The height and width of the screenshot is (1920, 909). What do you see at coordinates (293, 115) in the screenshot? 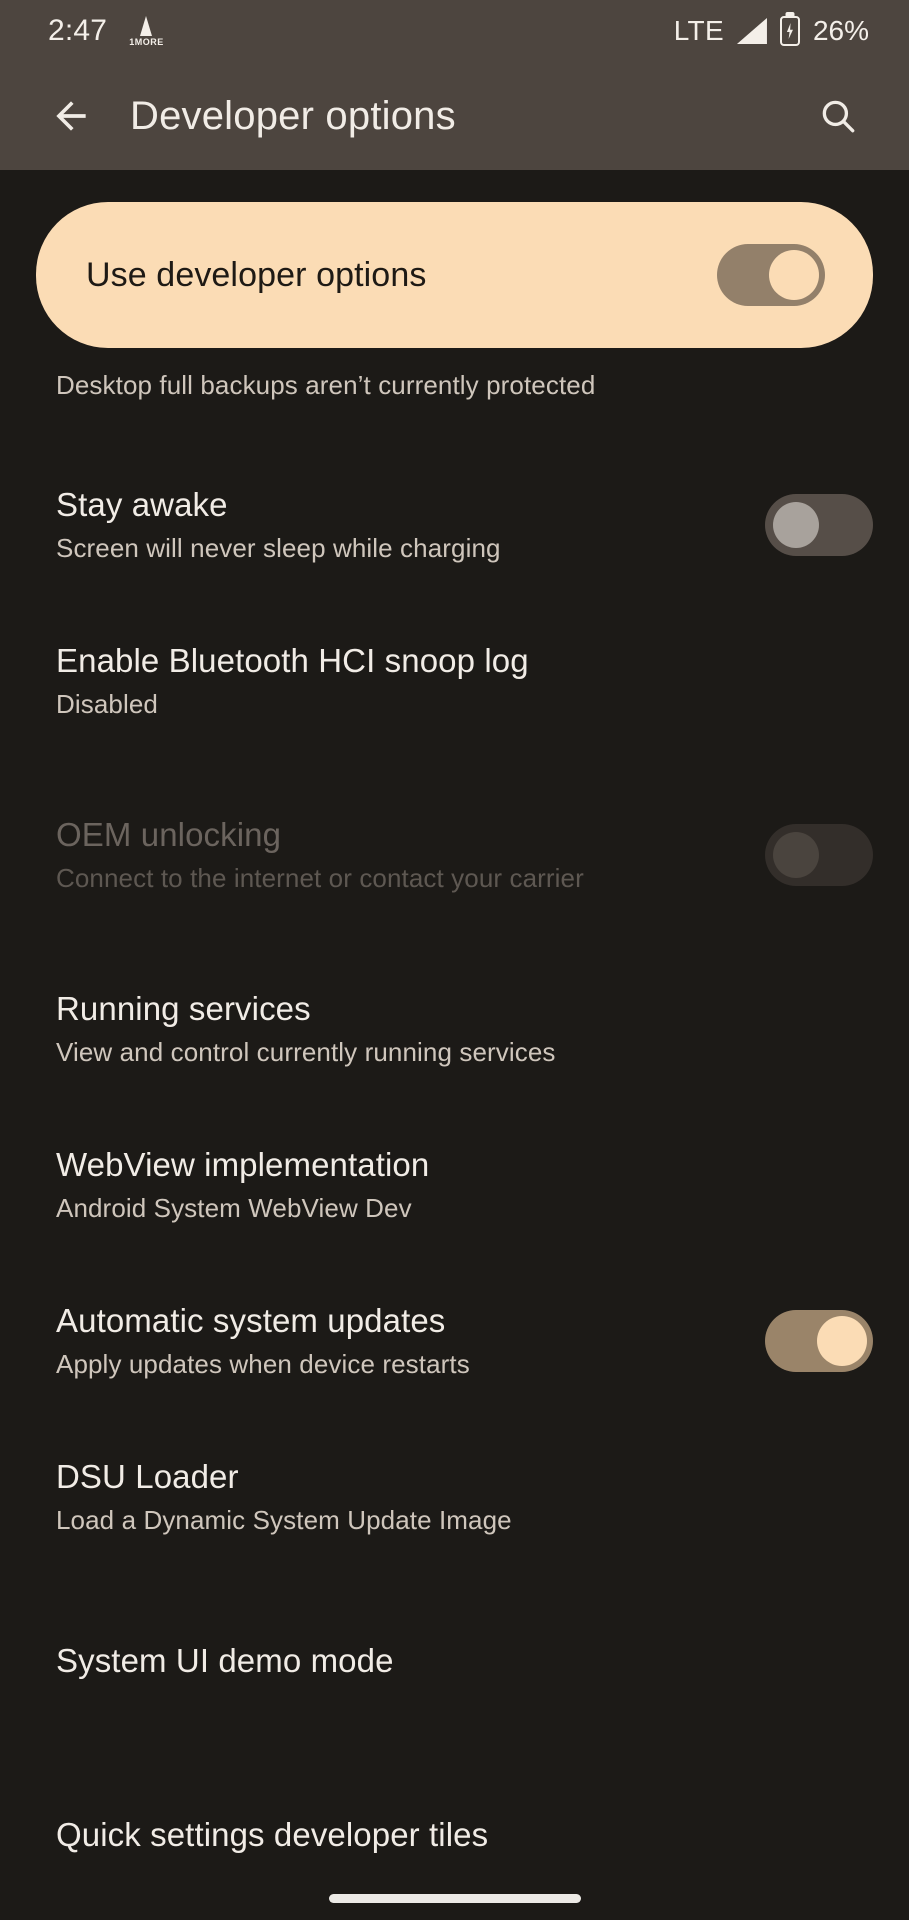
I see `page-title: Developer options` at bounding box center [293, 115].